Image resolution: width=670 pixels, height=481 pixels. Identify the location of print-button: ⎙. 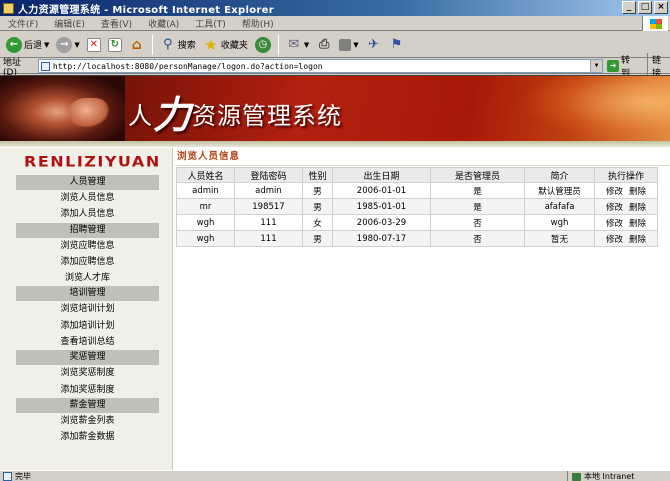
(324, 45).